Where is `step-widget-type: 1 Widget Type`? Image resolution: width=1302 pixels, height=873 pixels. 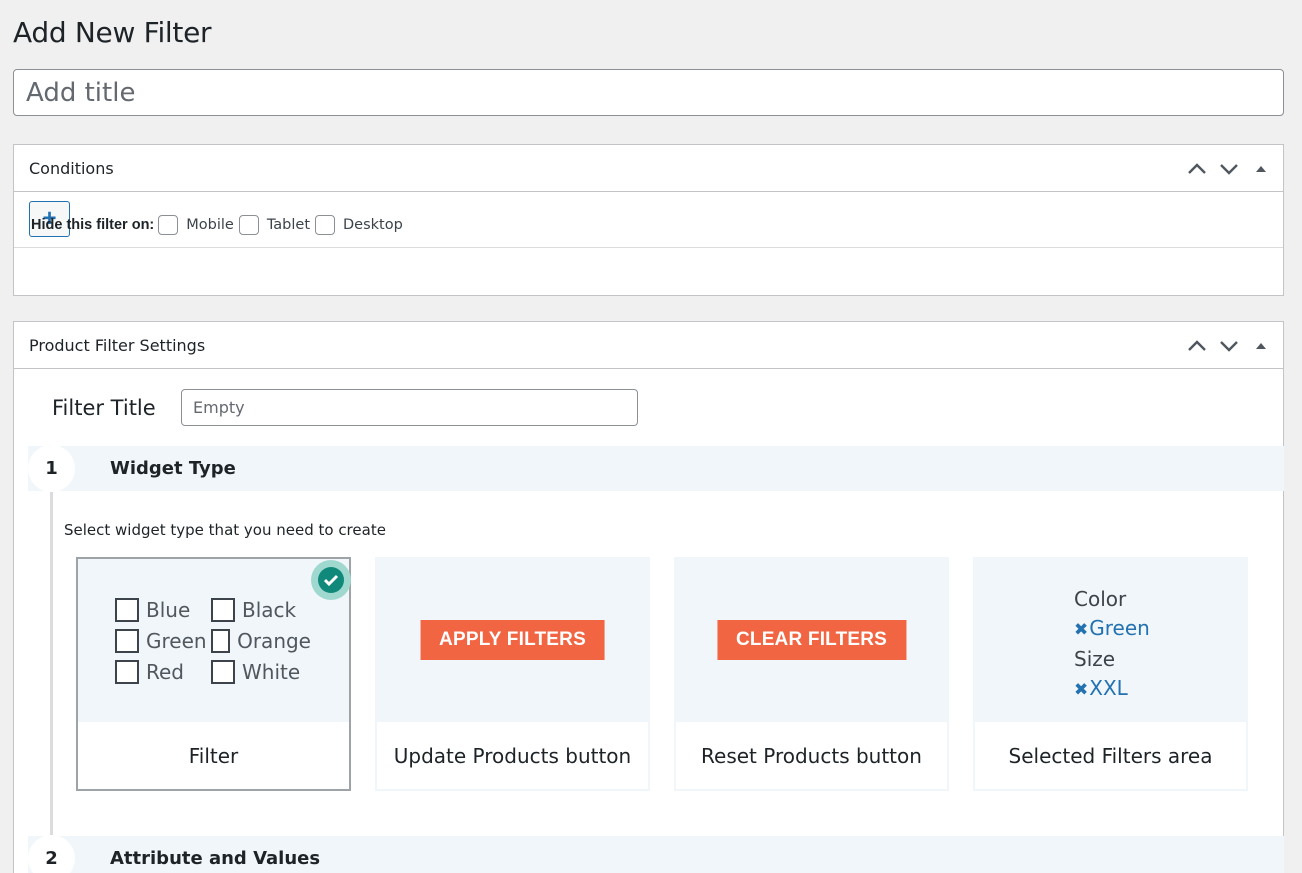
step-widget-type: 1 Widget Type is located at coordinates (656, 468).